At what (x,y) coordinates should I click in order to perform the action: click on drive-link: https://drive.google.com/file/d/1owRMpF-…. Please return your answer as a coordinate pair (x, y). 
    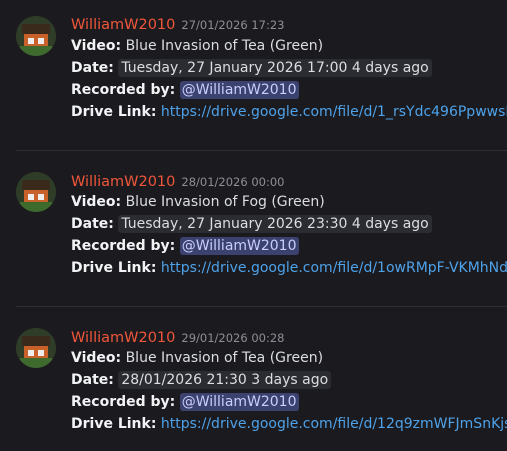
    Looking at the image, I should click on (334, 268).